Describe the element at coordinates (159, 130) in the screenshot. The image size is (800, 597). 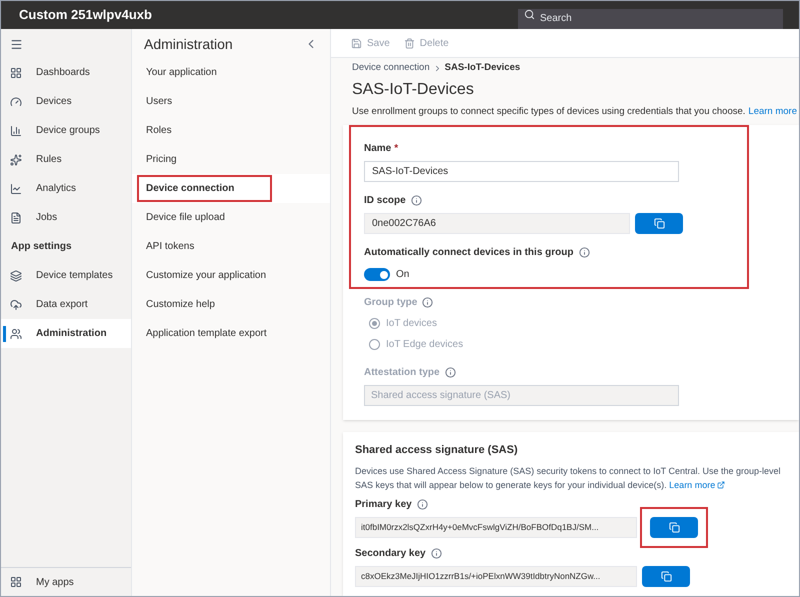
I see `admin-menu-item: Roles` at that location.